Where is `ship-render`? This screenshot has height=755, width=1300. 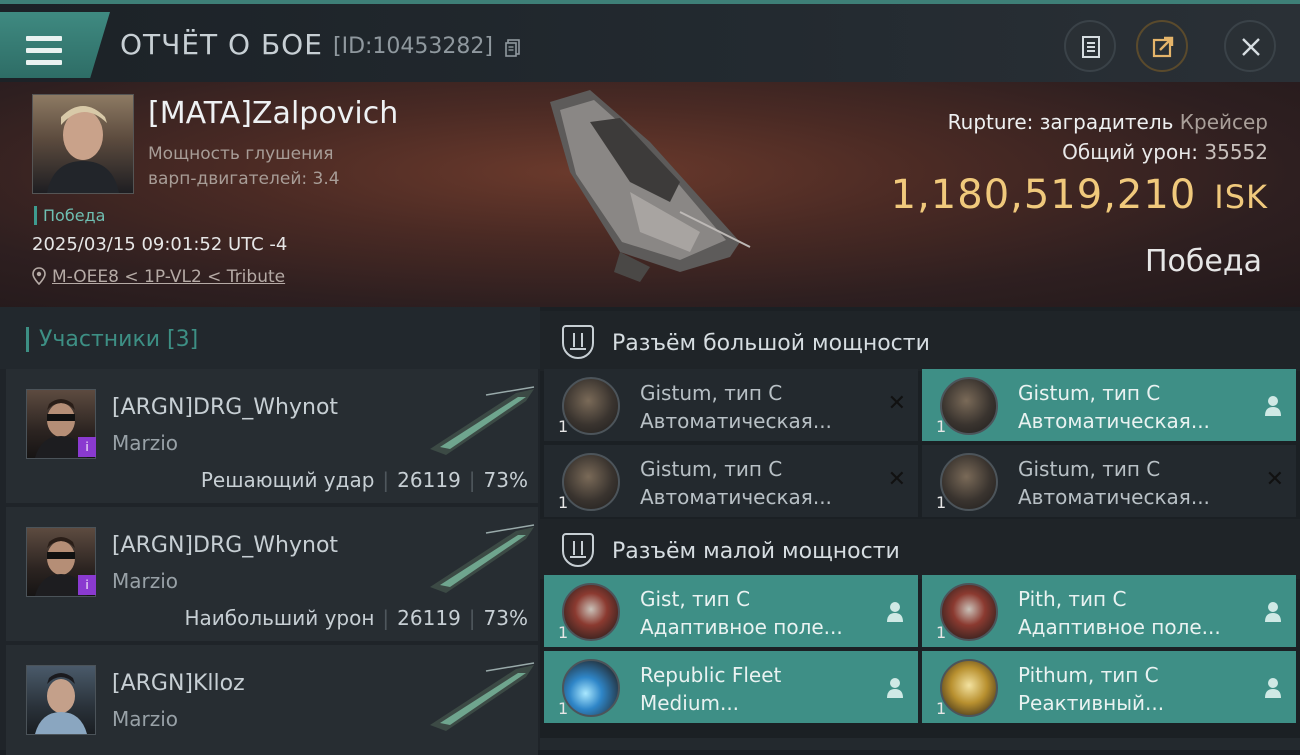
ship-render is located at coordinates (650, 186).